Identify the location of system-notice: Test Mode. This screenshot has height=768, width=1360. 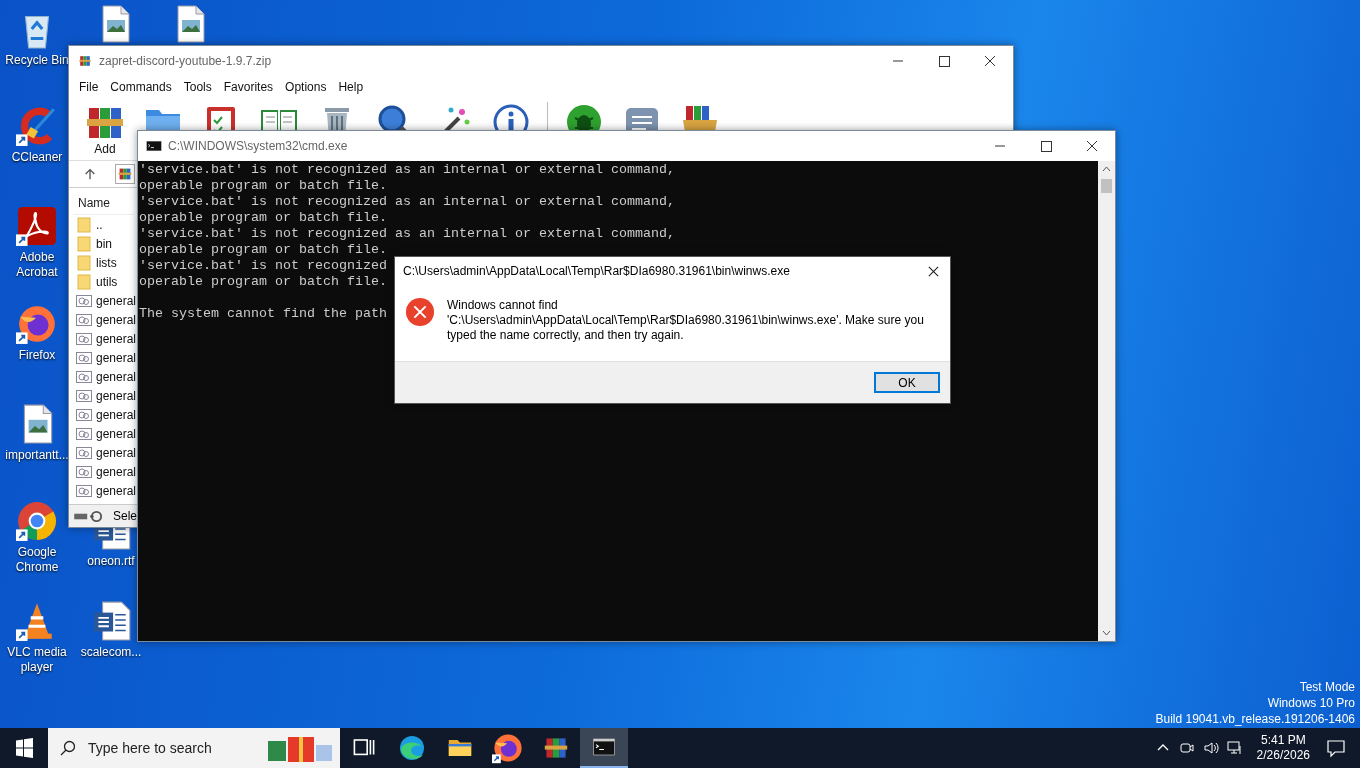
(1327, 687).